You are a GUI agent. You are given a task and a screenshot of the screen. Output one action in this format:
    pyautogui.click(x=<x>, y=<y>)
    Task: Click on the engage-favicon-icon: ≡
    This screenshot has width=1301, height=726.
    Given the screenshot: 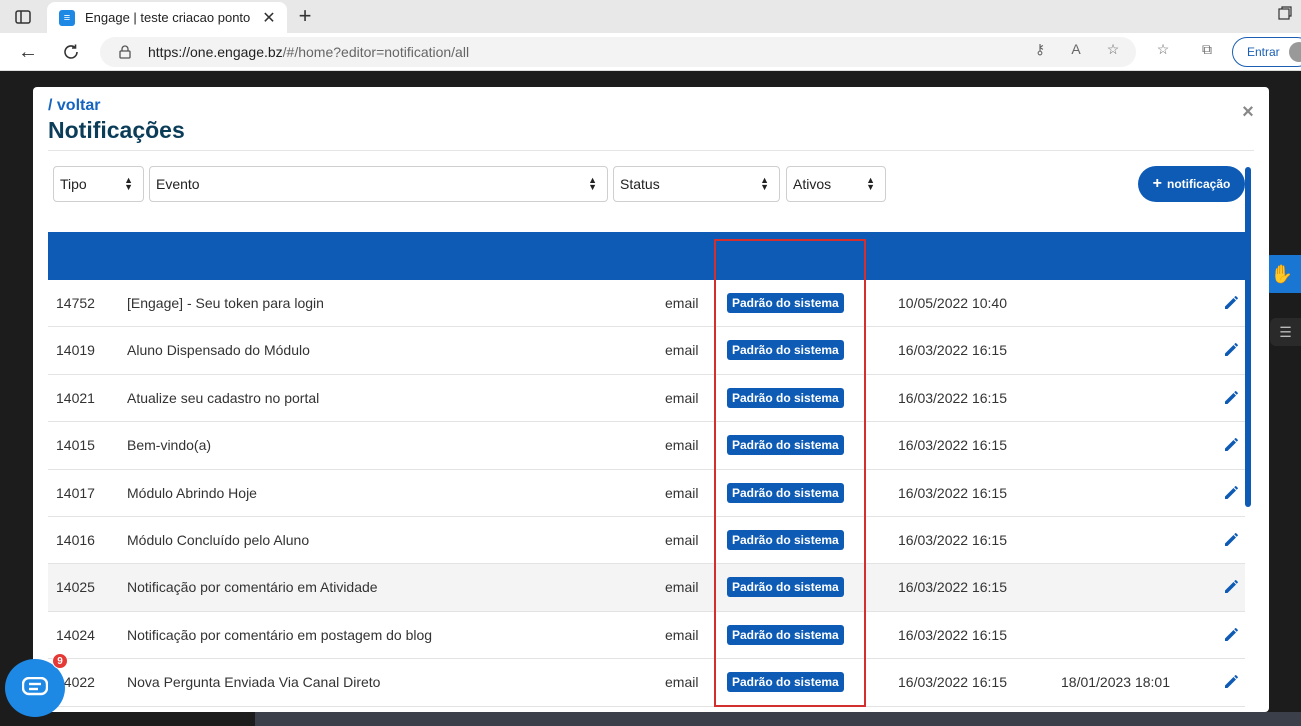 What is the action you would take?
    pyautogui.click(x=67, y=17)
    